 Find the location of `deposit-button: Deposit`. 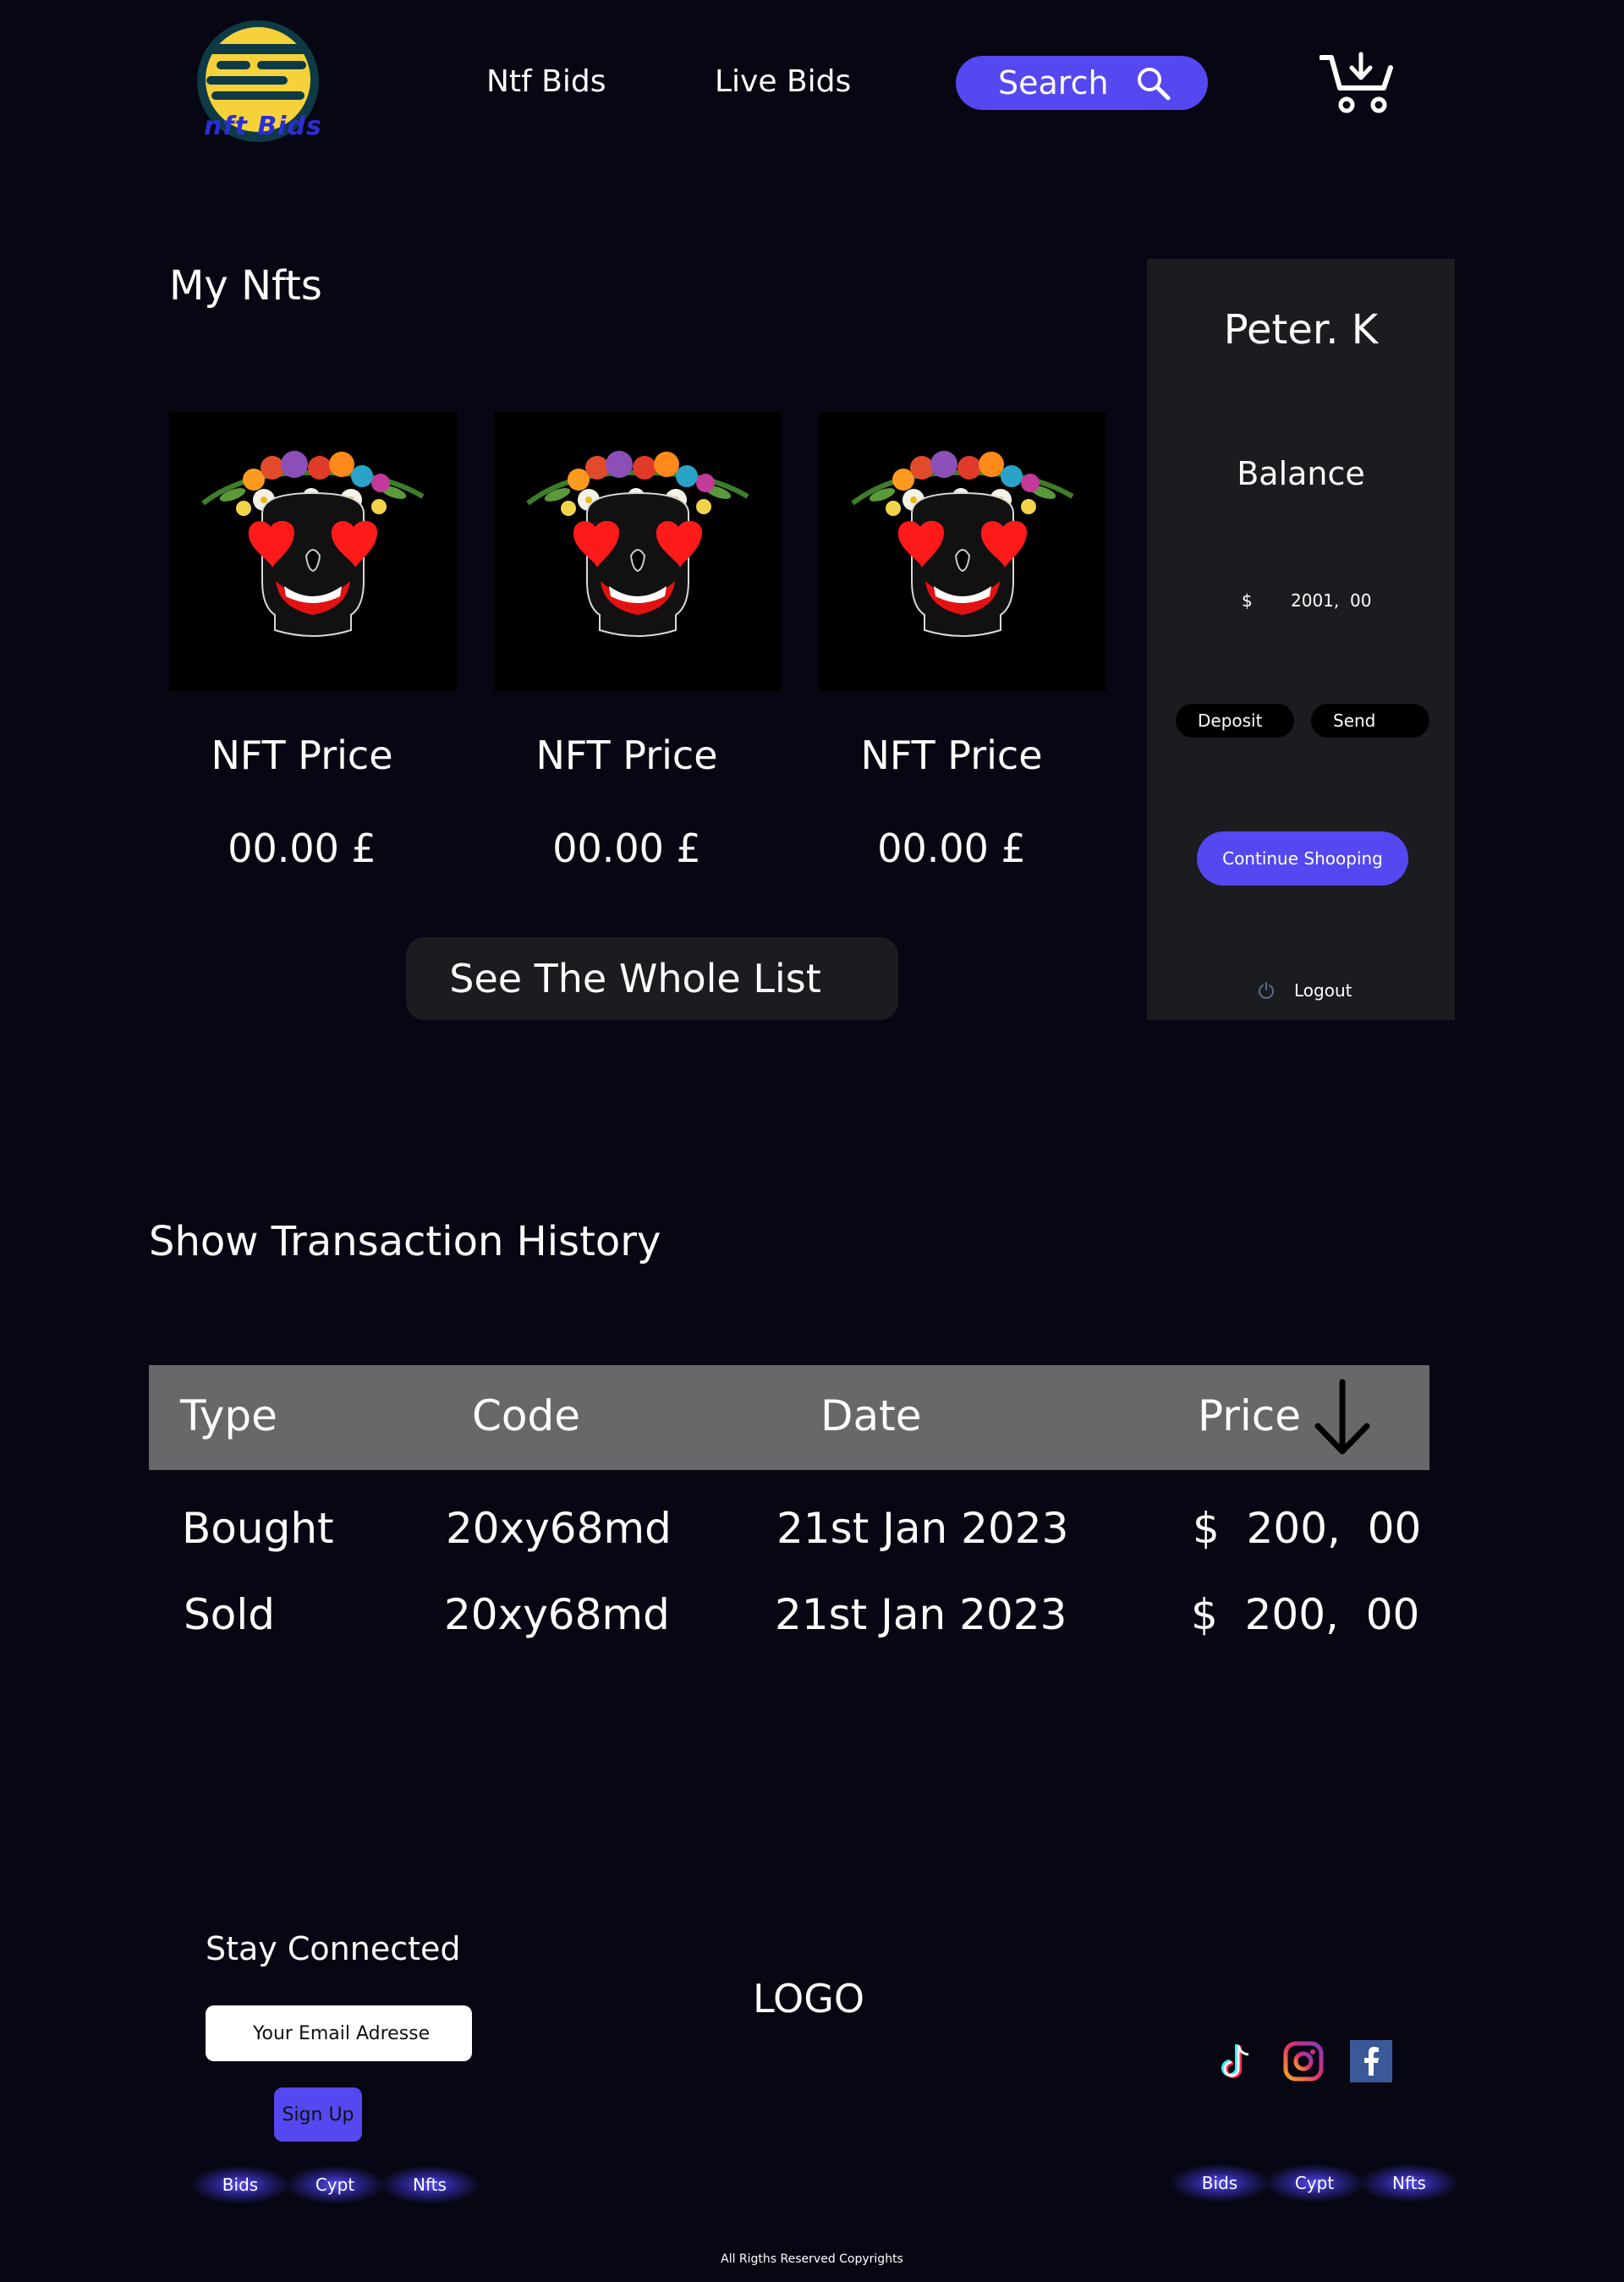

deposit-button: Deposit is located at coordinates (1235, 721).